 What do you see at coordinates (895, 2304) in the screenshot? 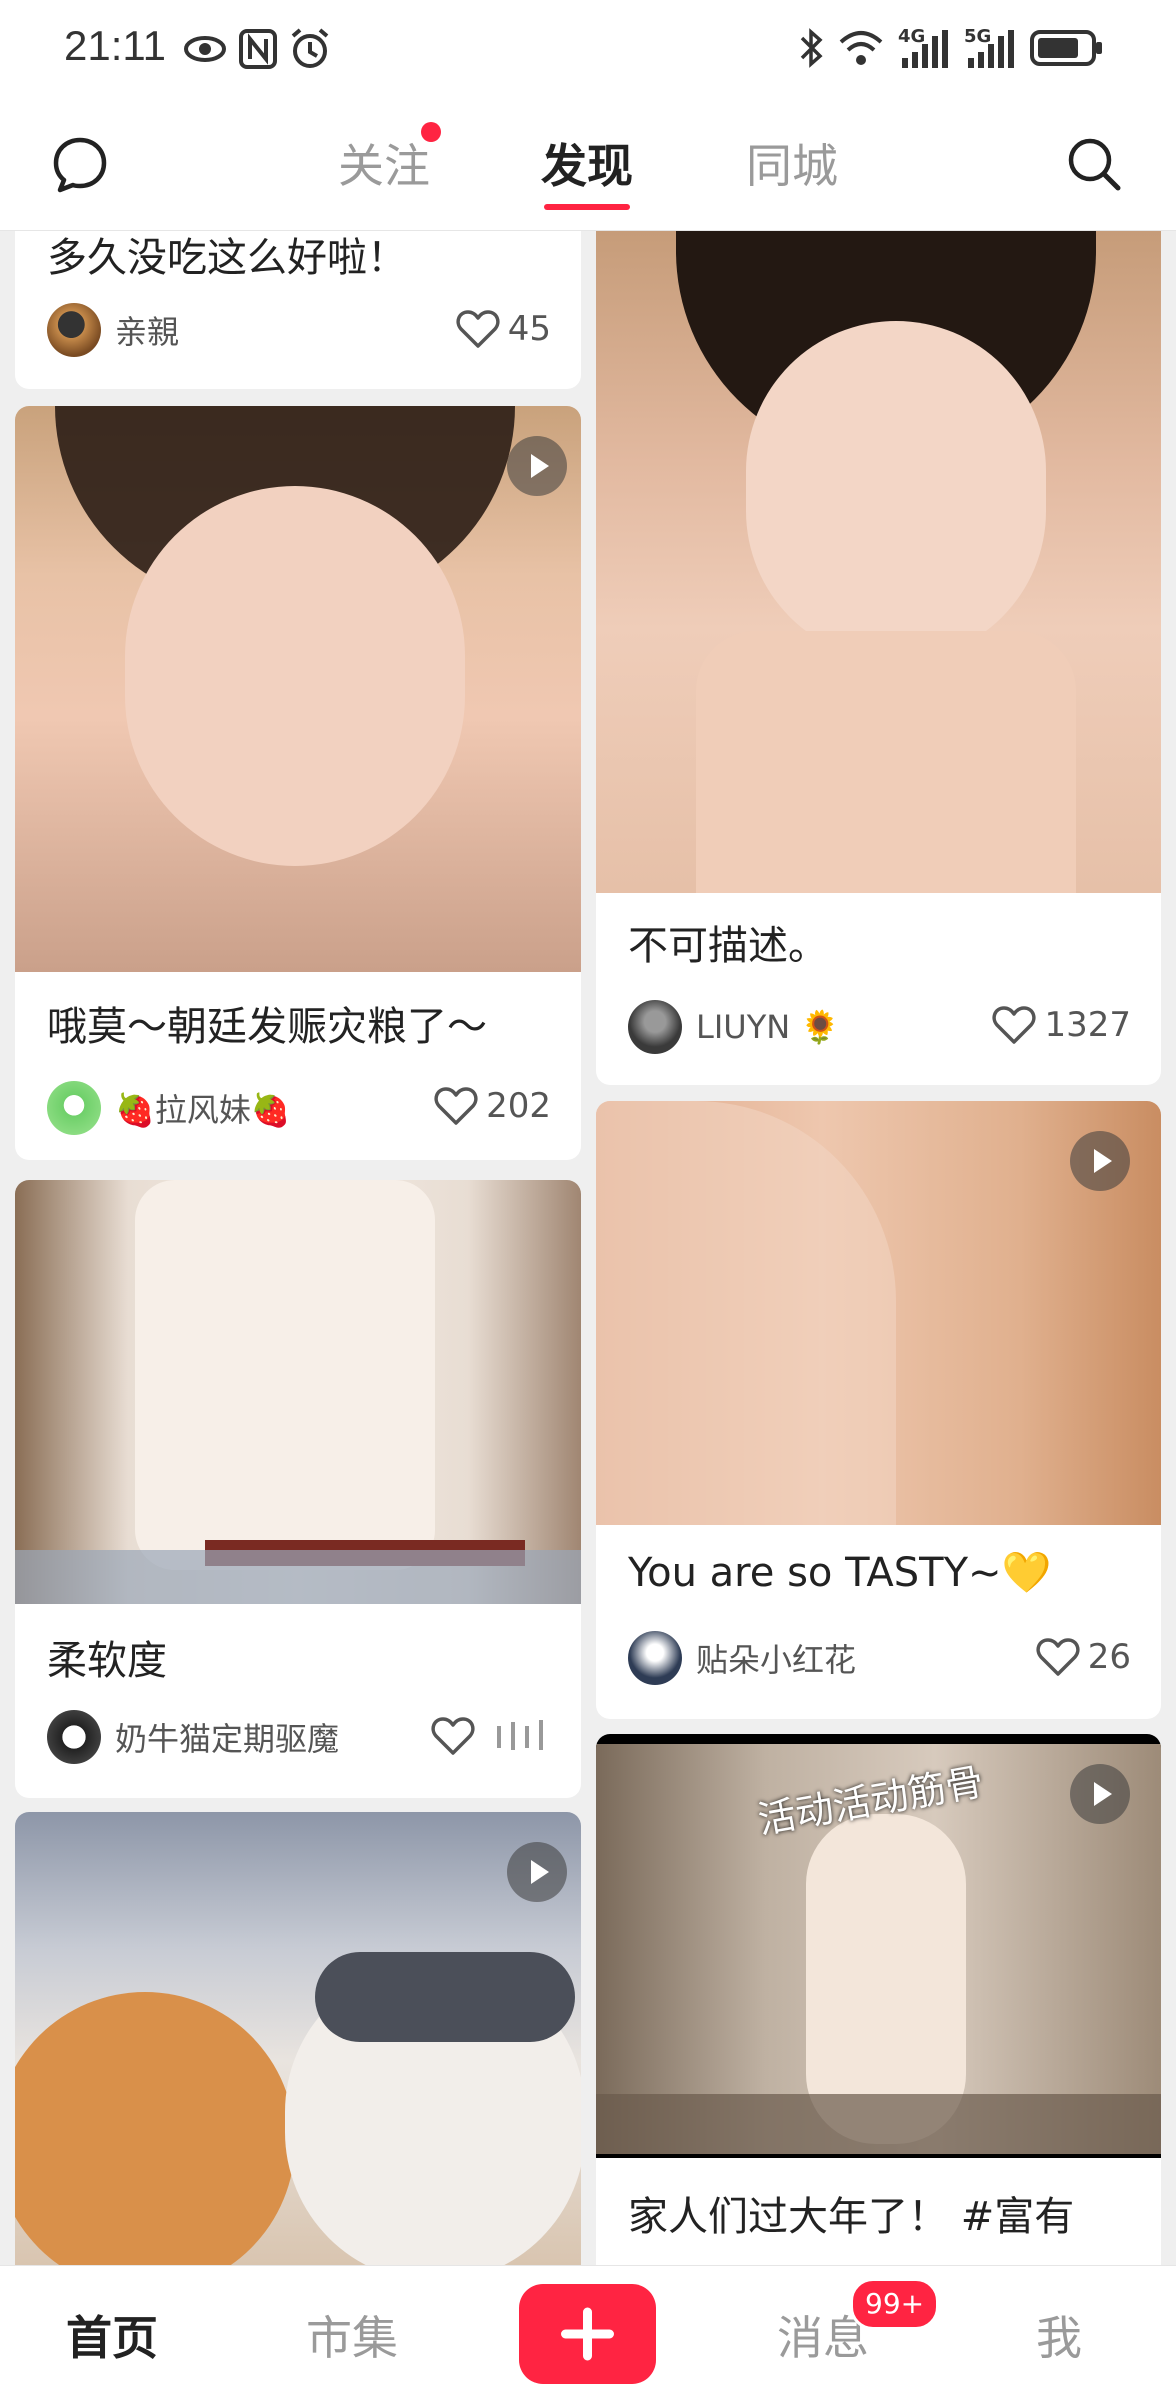
I see `message-badge: 99+` at bounding box center [895, 2304].